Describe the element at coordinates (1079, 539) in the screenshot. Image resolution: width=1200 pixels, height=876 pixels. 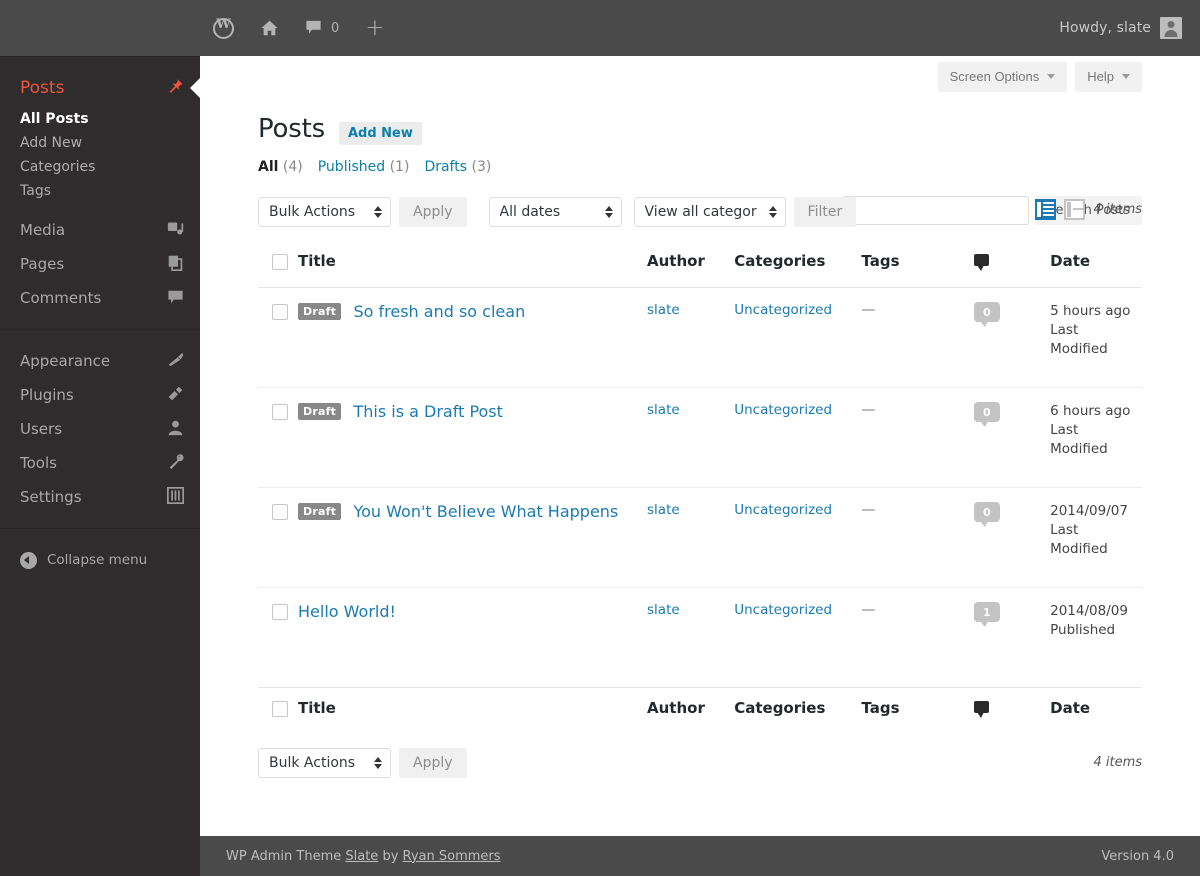
I see `post-date-state: Last Modified` at that location.